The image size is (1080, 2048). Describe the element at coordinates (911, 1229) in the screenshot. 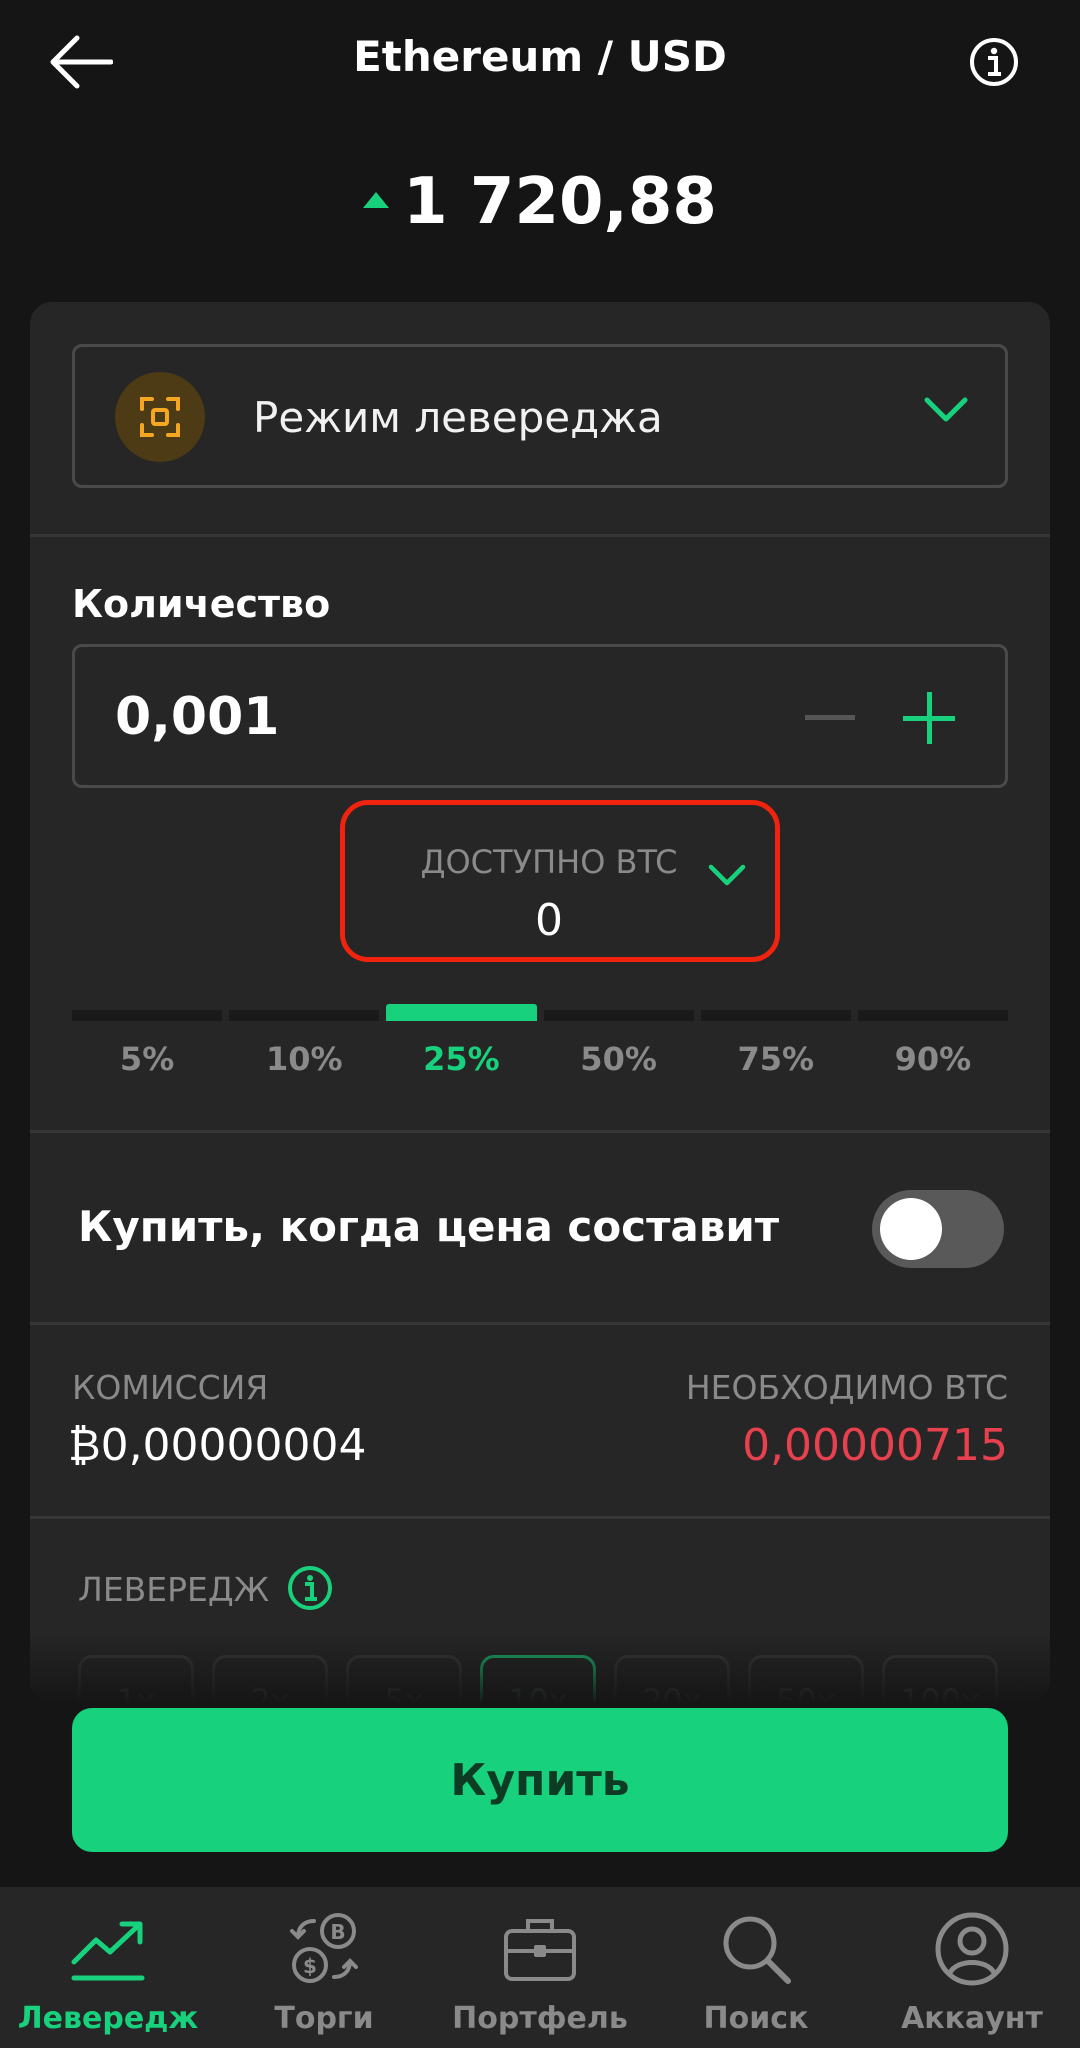

I see `toggle-knob` at that location.